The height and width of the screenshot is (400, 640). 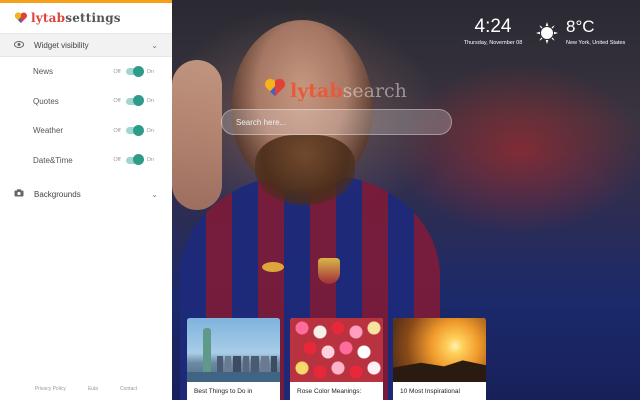 I want to click on backgrounds-label: Backgrounds, so click(x=57, y=194).